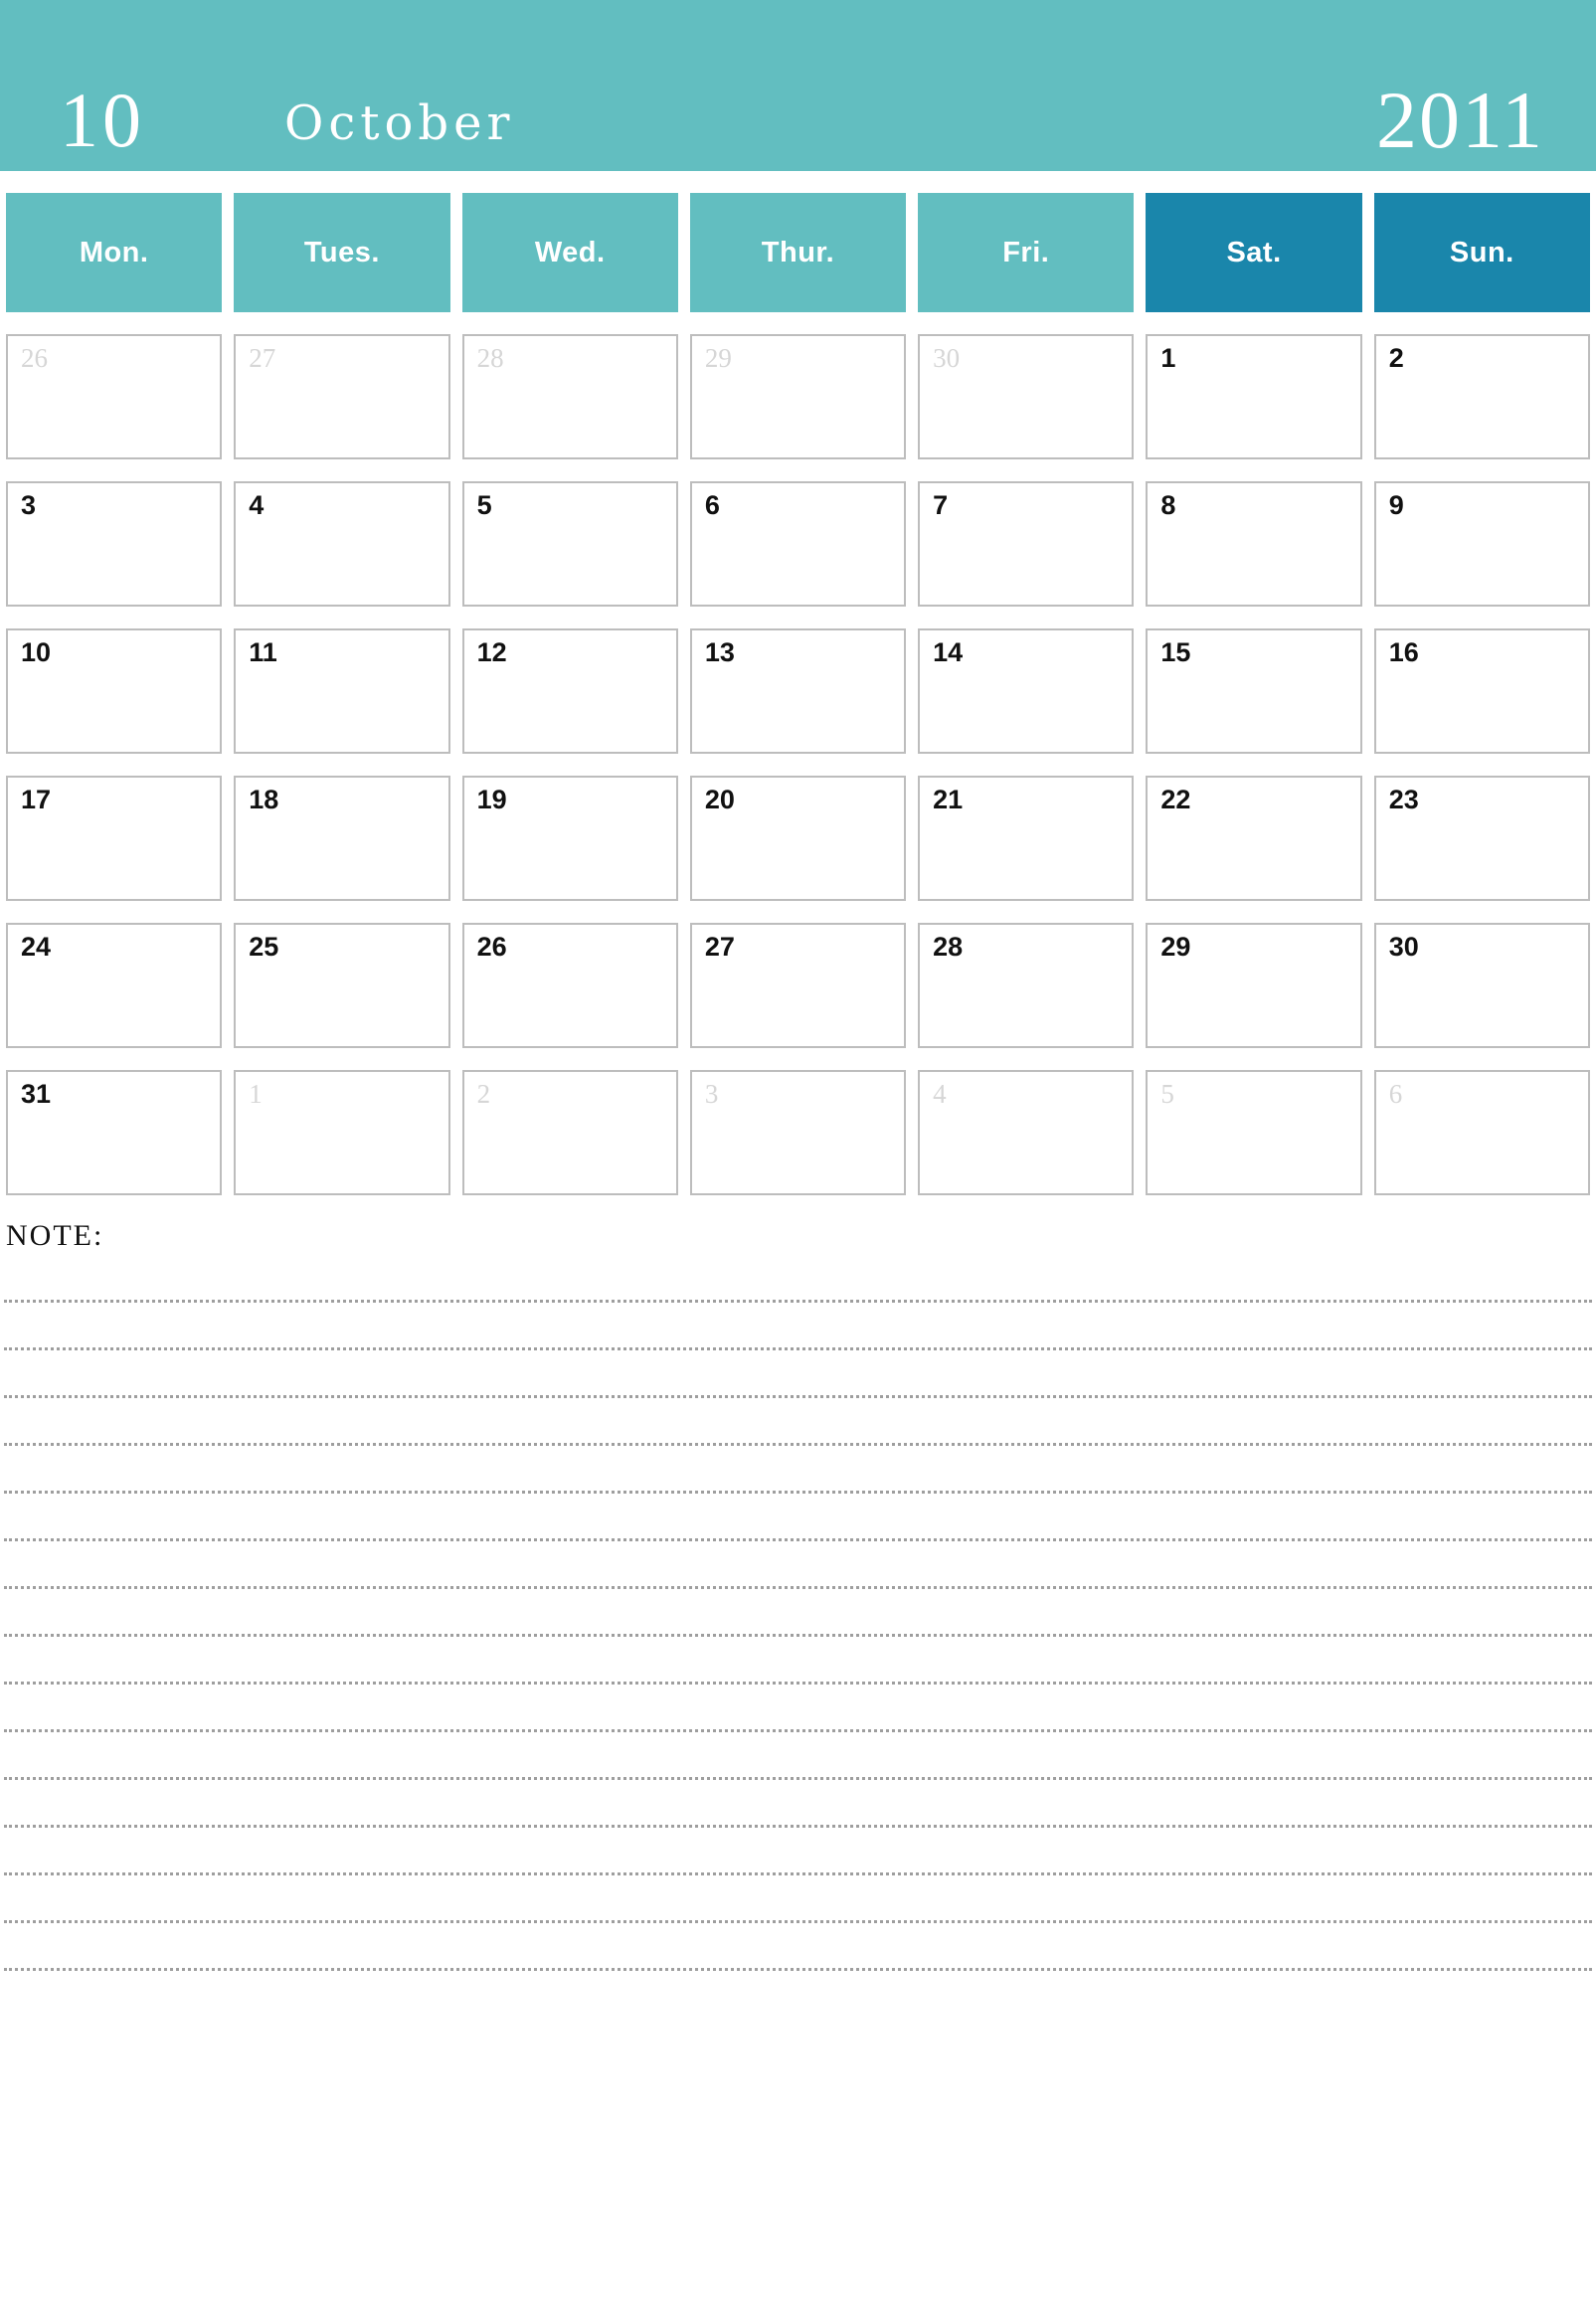 This screenshot has width=1596, height=2310. I want to click on day-number: 16, so click(1404, 652).